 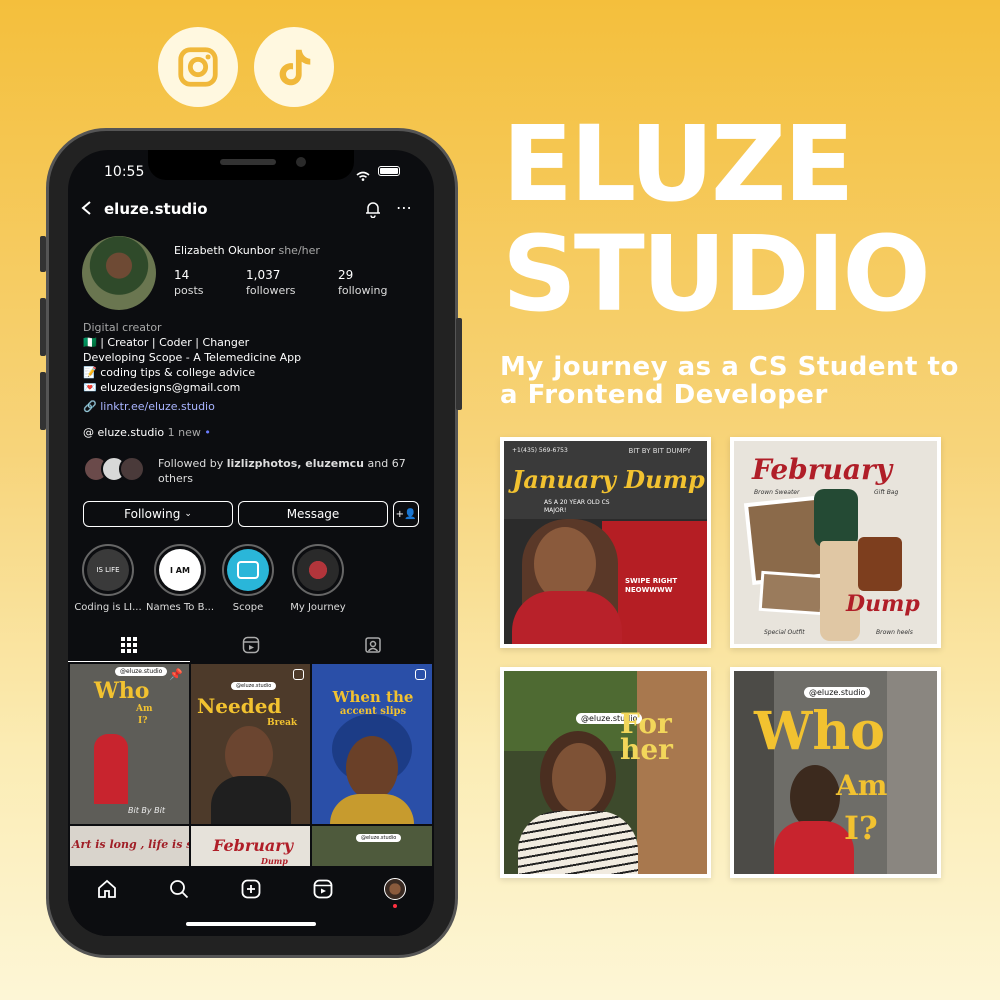 What do you see at coordinates (251, 889) in the screenshot?
I see `create-post-icon` at bounding box center [251, 889].